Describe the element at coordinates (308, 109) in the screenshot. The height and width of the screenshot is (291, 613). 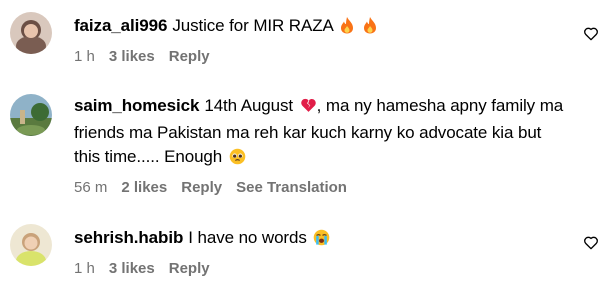
I see `broken-heart-emoji` at that location.